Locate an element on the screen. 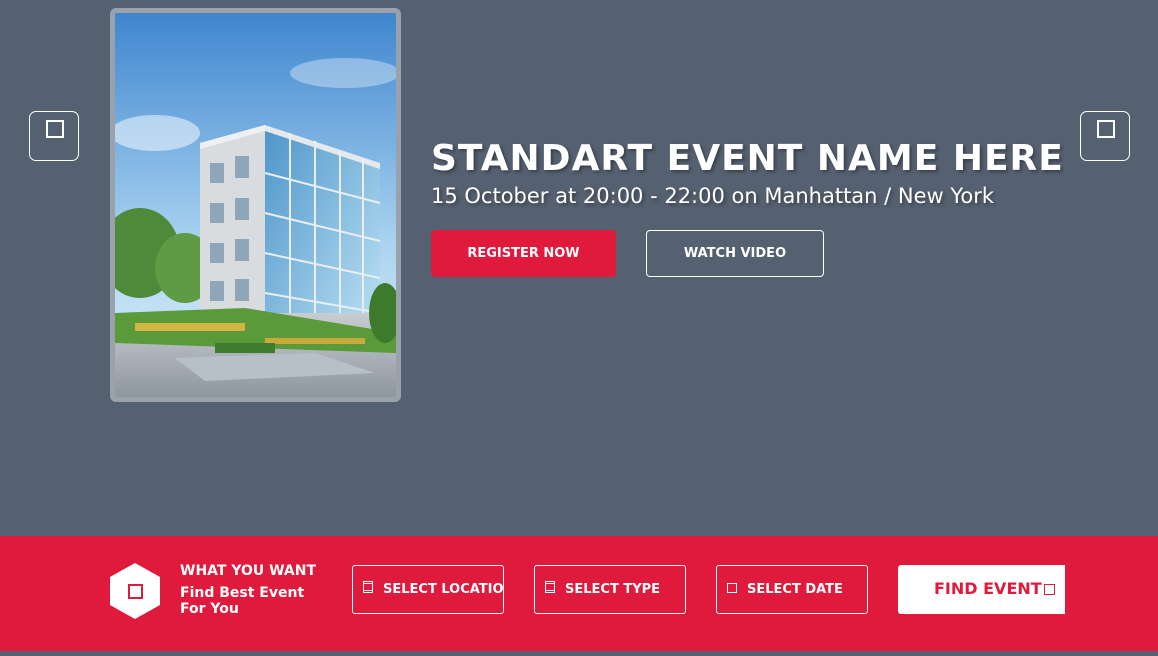 This screenshot has width=1158, height=656. search-icon is located at coordinates (1049, 589).